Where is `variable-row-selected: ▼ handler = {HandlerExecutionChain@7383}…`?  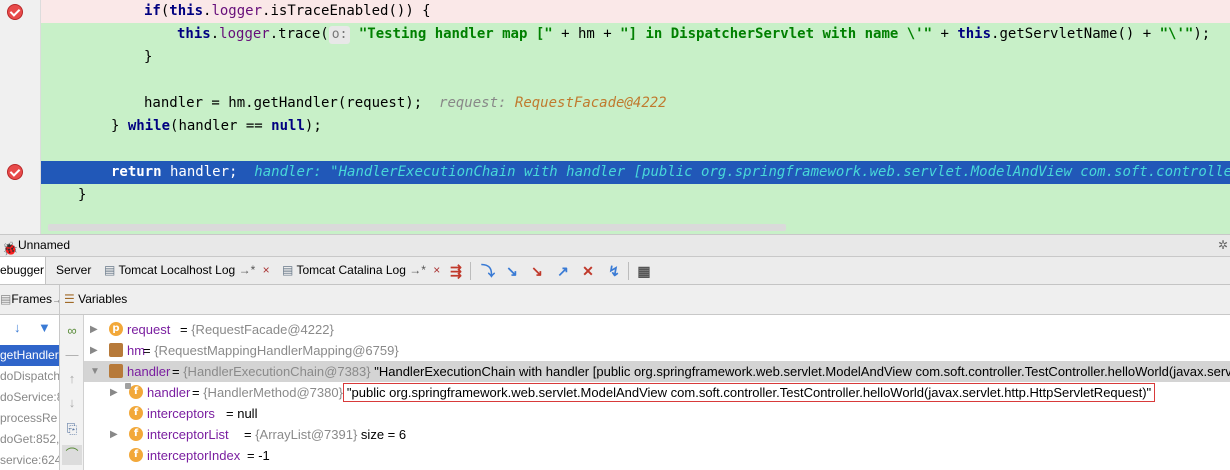 variable-row-selected: ▼ handler = {HandlerExecutionChain@7383}… is located at coordinates (657, 371).